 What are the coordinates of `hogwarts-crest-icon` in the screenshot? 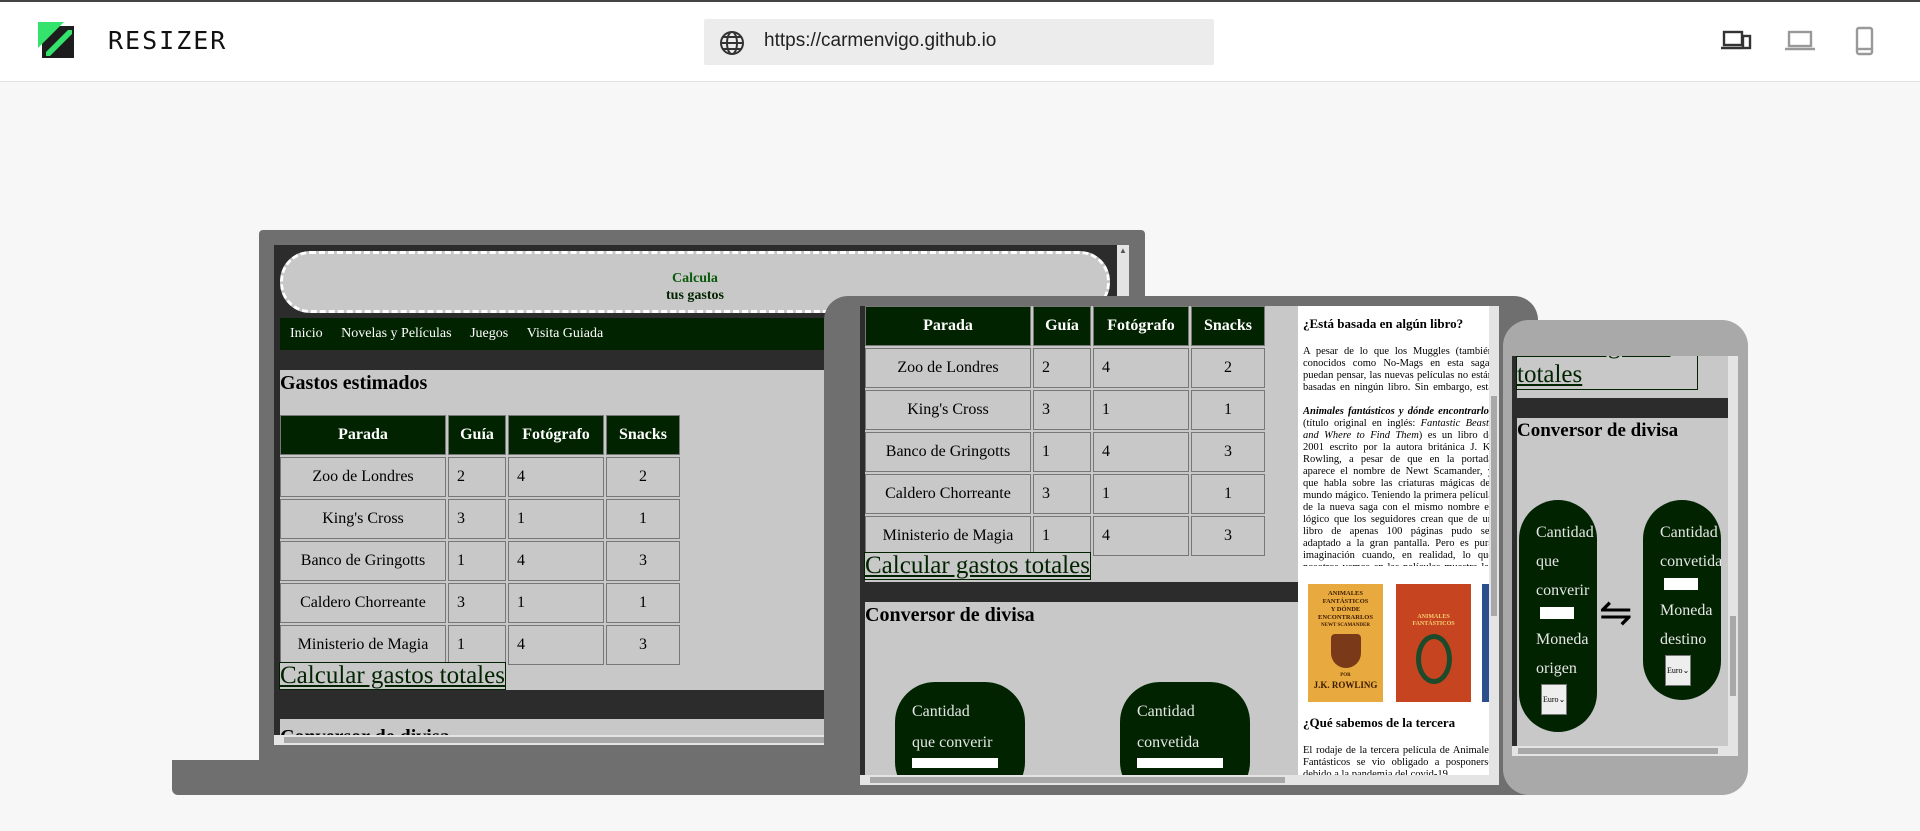 It's located at (1345, 651).